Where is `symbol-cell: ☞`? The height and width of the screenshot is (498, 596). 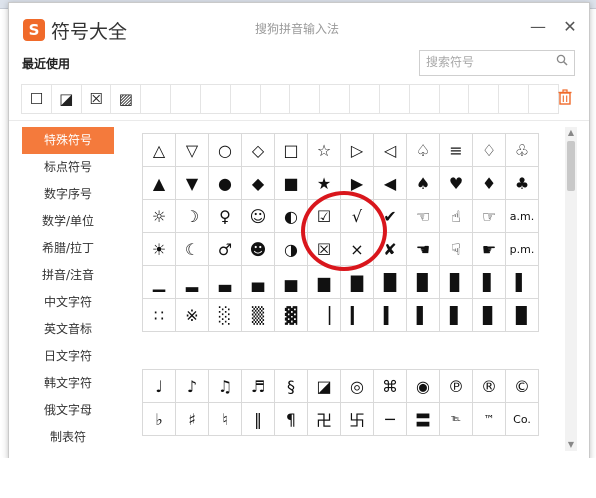 symbol-cell: ☞ is located at coordinates (489, 216).